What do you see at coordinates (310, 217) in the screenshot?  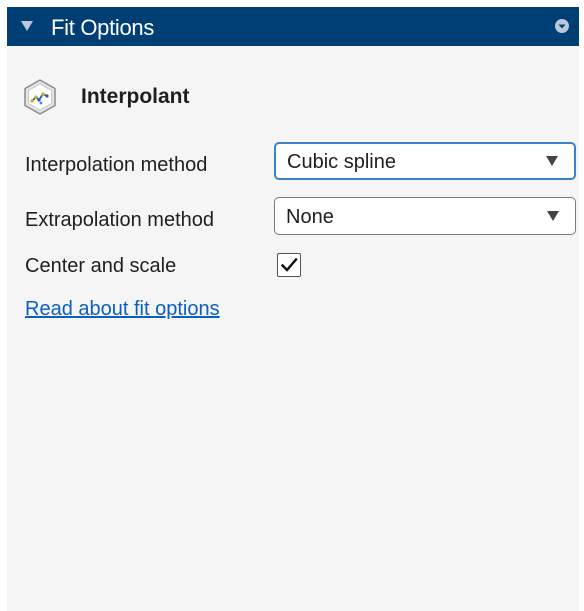 I see `extrapolation-method-value: None` at bounding box center [310, 217].